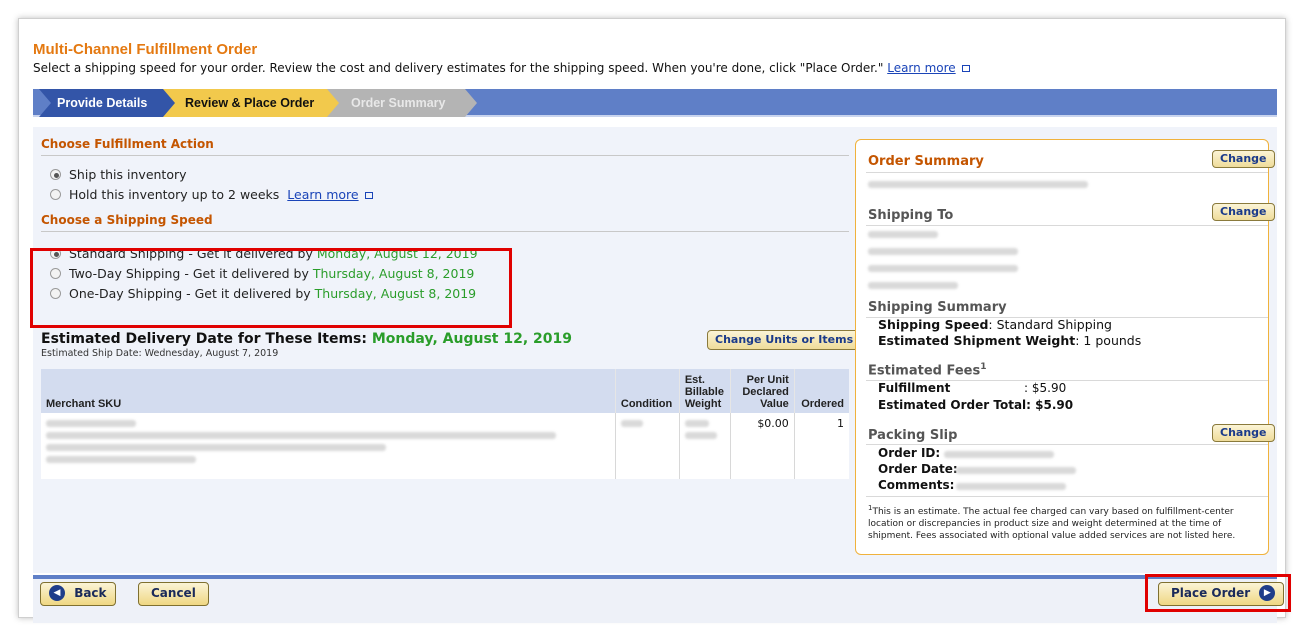 The width and height of the screenshot is (1316, 636). I want to click on step-review-place-order: Review & Place Order, so click(252, 103).